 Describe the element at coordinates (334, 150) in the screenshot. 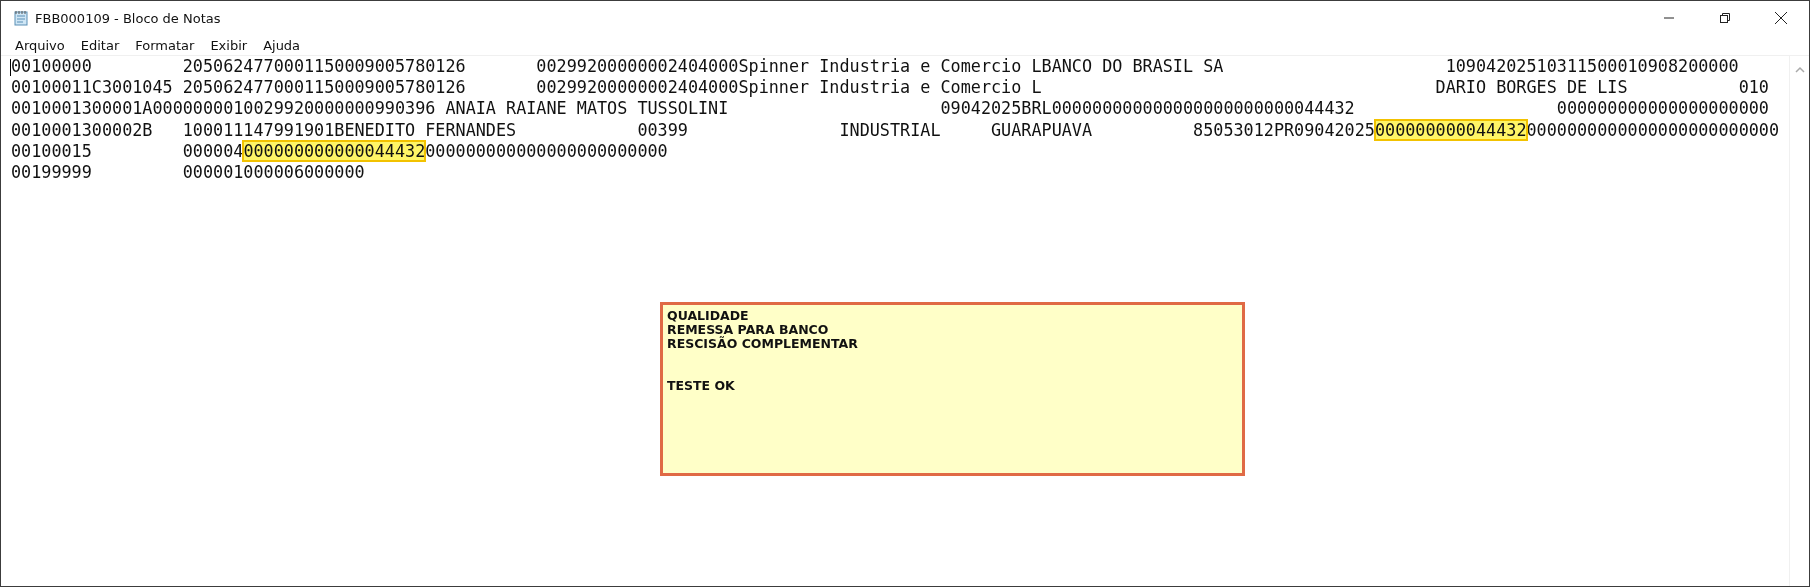

I see `highlighted-text: 000000000000044432` at that location.